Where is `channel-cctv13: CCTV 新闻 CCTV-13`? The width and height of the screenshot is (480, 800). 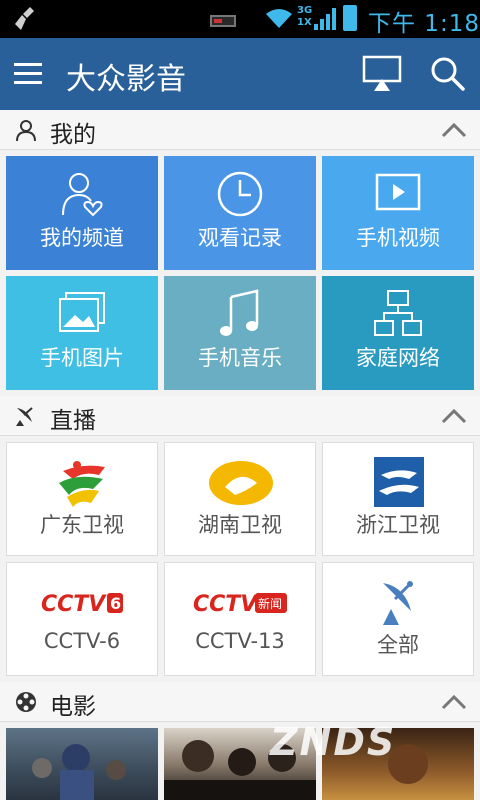
channel-cctv13: CCTV 新闻 CCTV-13 is located at coordinates (240, 619).